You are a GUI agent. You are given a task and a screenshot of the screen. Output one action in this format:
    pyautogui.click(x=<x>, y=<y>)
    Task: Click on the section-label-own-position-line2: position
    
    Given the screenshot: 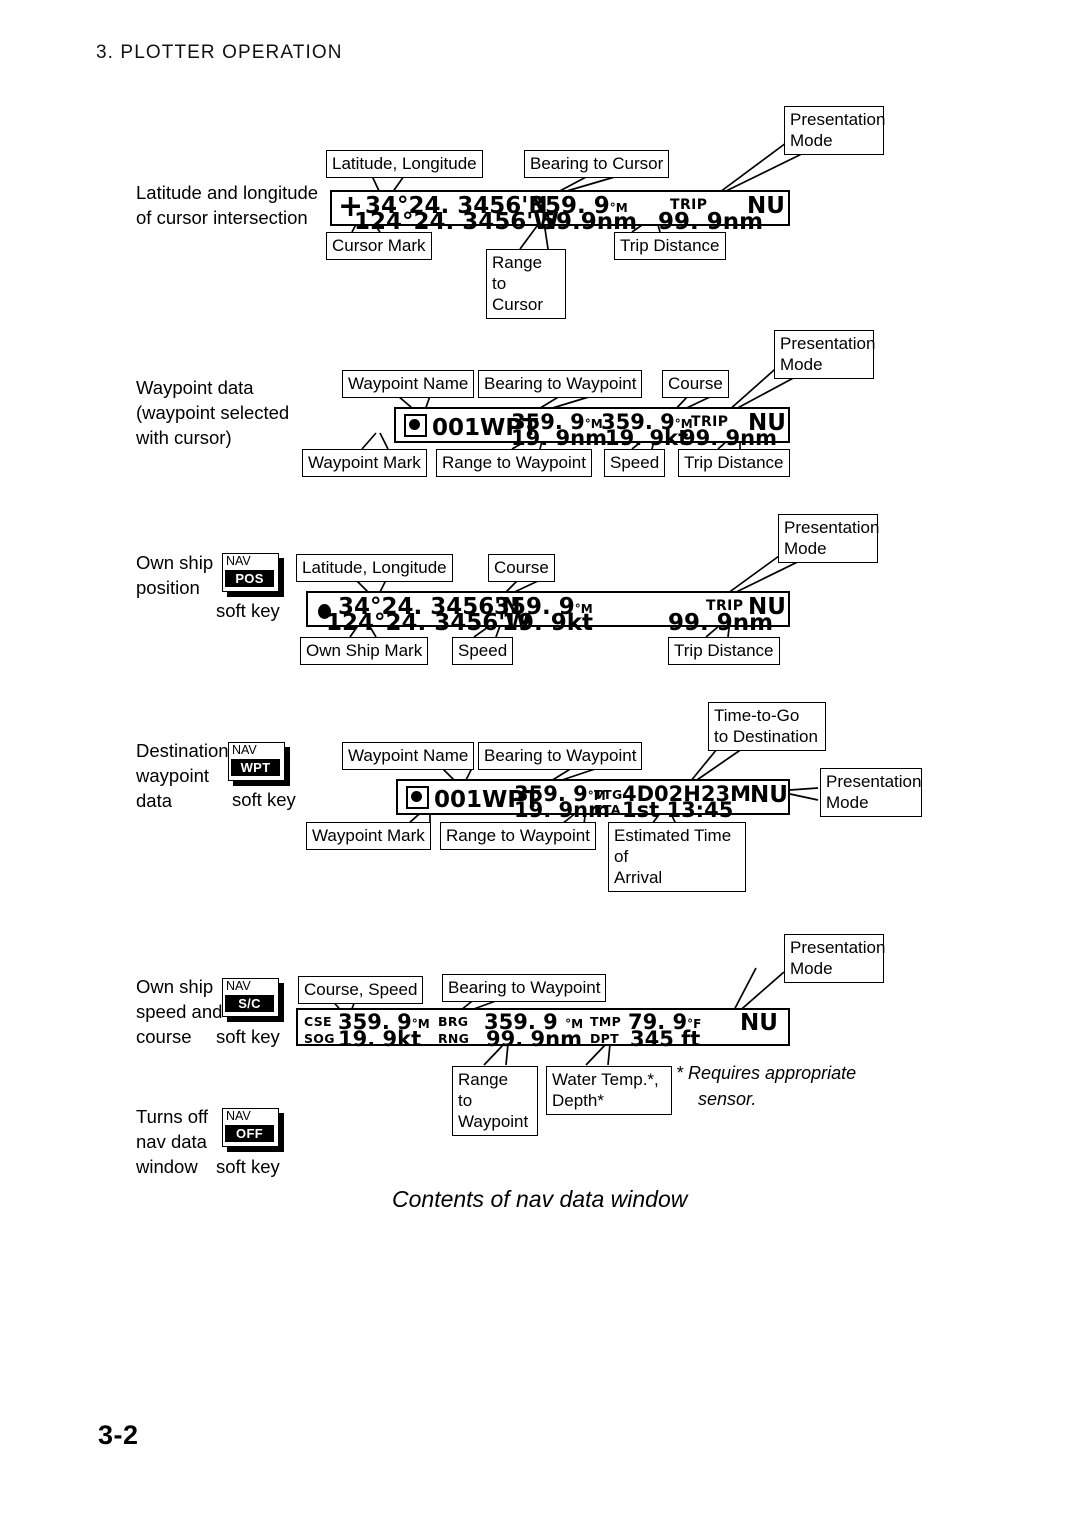 What is the action you would take?
    pyautogui.click(x=168, y=587)
    